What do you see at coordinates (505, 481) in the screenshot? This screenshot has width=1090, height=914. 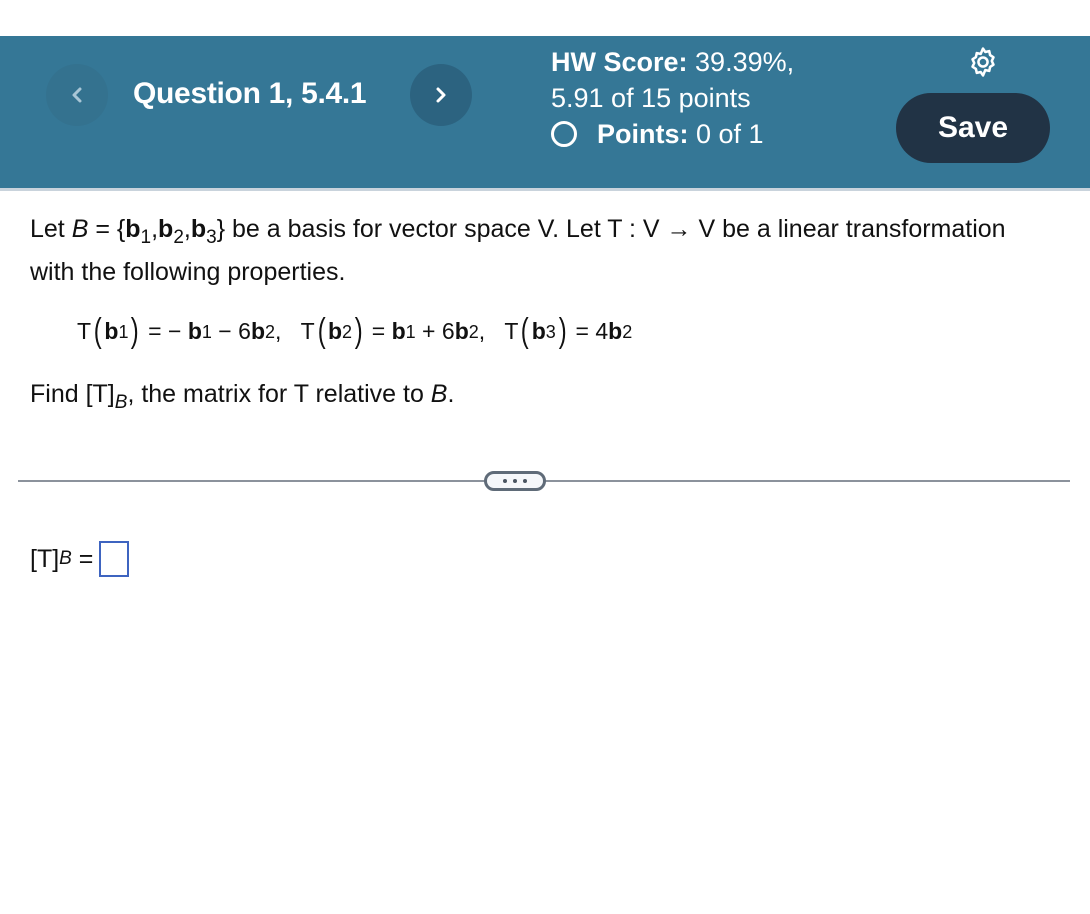 I see `more-horizontal-icon` at bounding box center [505, 481].